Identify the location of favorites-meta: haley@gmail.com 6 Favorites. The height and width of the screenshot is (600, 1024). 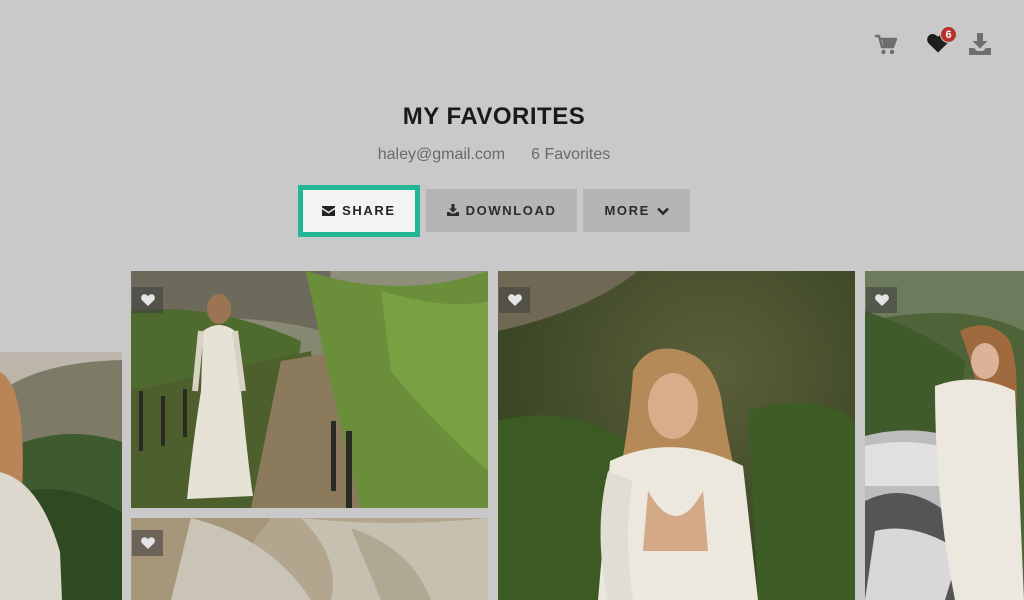
(494, 155).